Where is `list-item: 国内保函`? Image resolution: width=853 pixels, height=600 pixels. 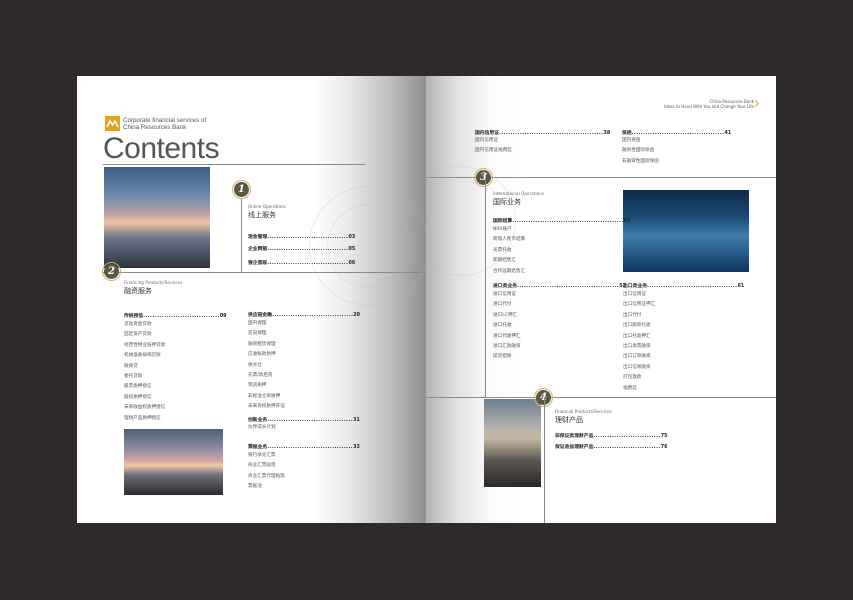
list-item: 国内保函 is located at coordinates (631, 140).